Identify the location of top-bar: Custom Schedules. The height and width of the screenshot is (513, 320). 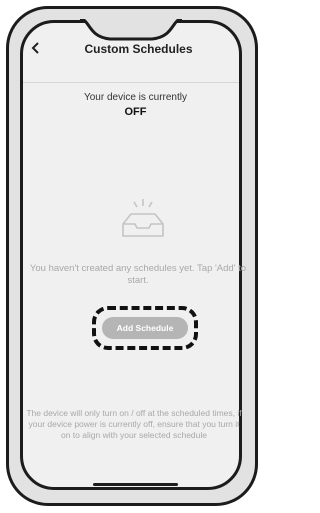
(133, 48).